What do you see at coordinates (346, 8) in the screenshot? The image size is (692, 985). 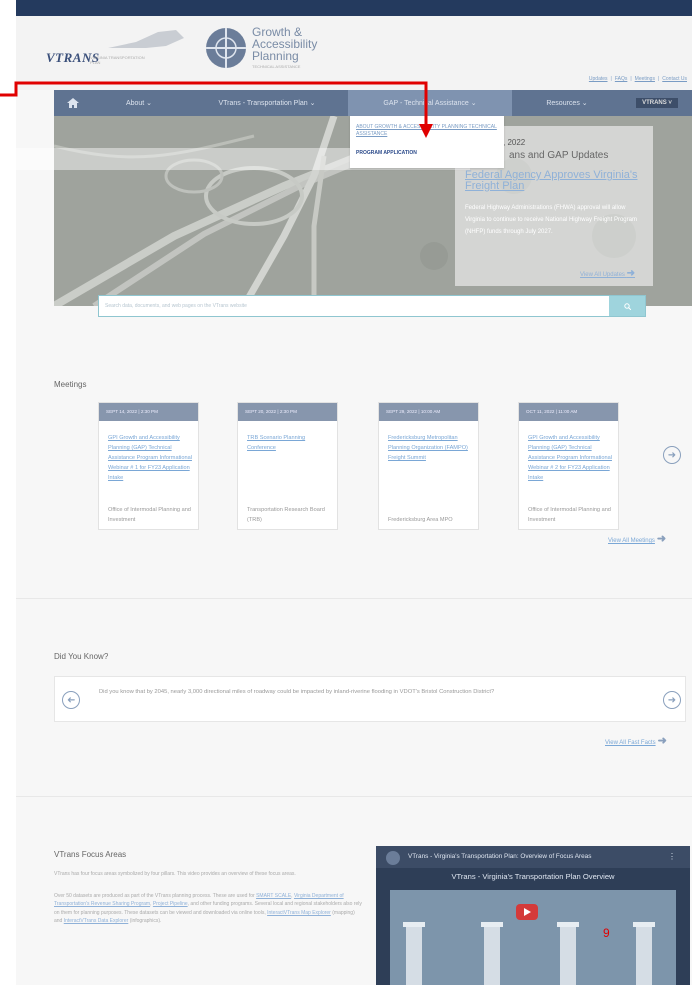 I see `browser-top-bar` at bounding box center [346, 8].